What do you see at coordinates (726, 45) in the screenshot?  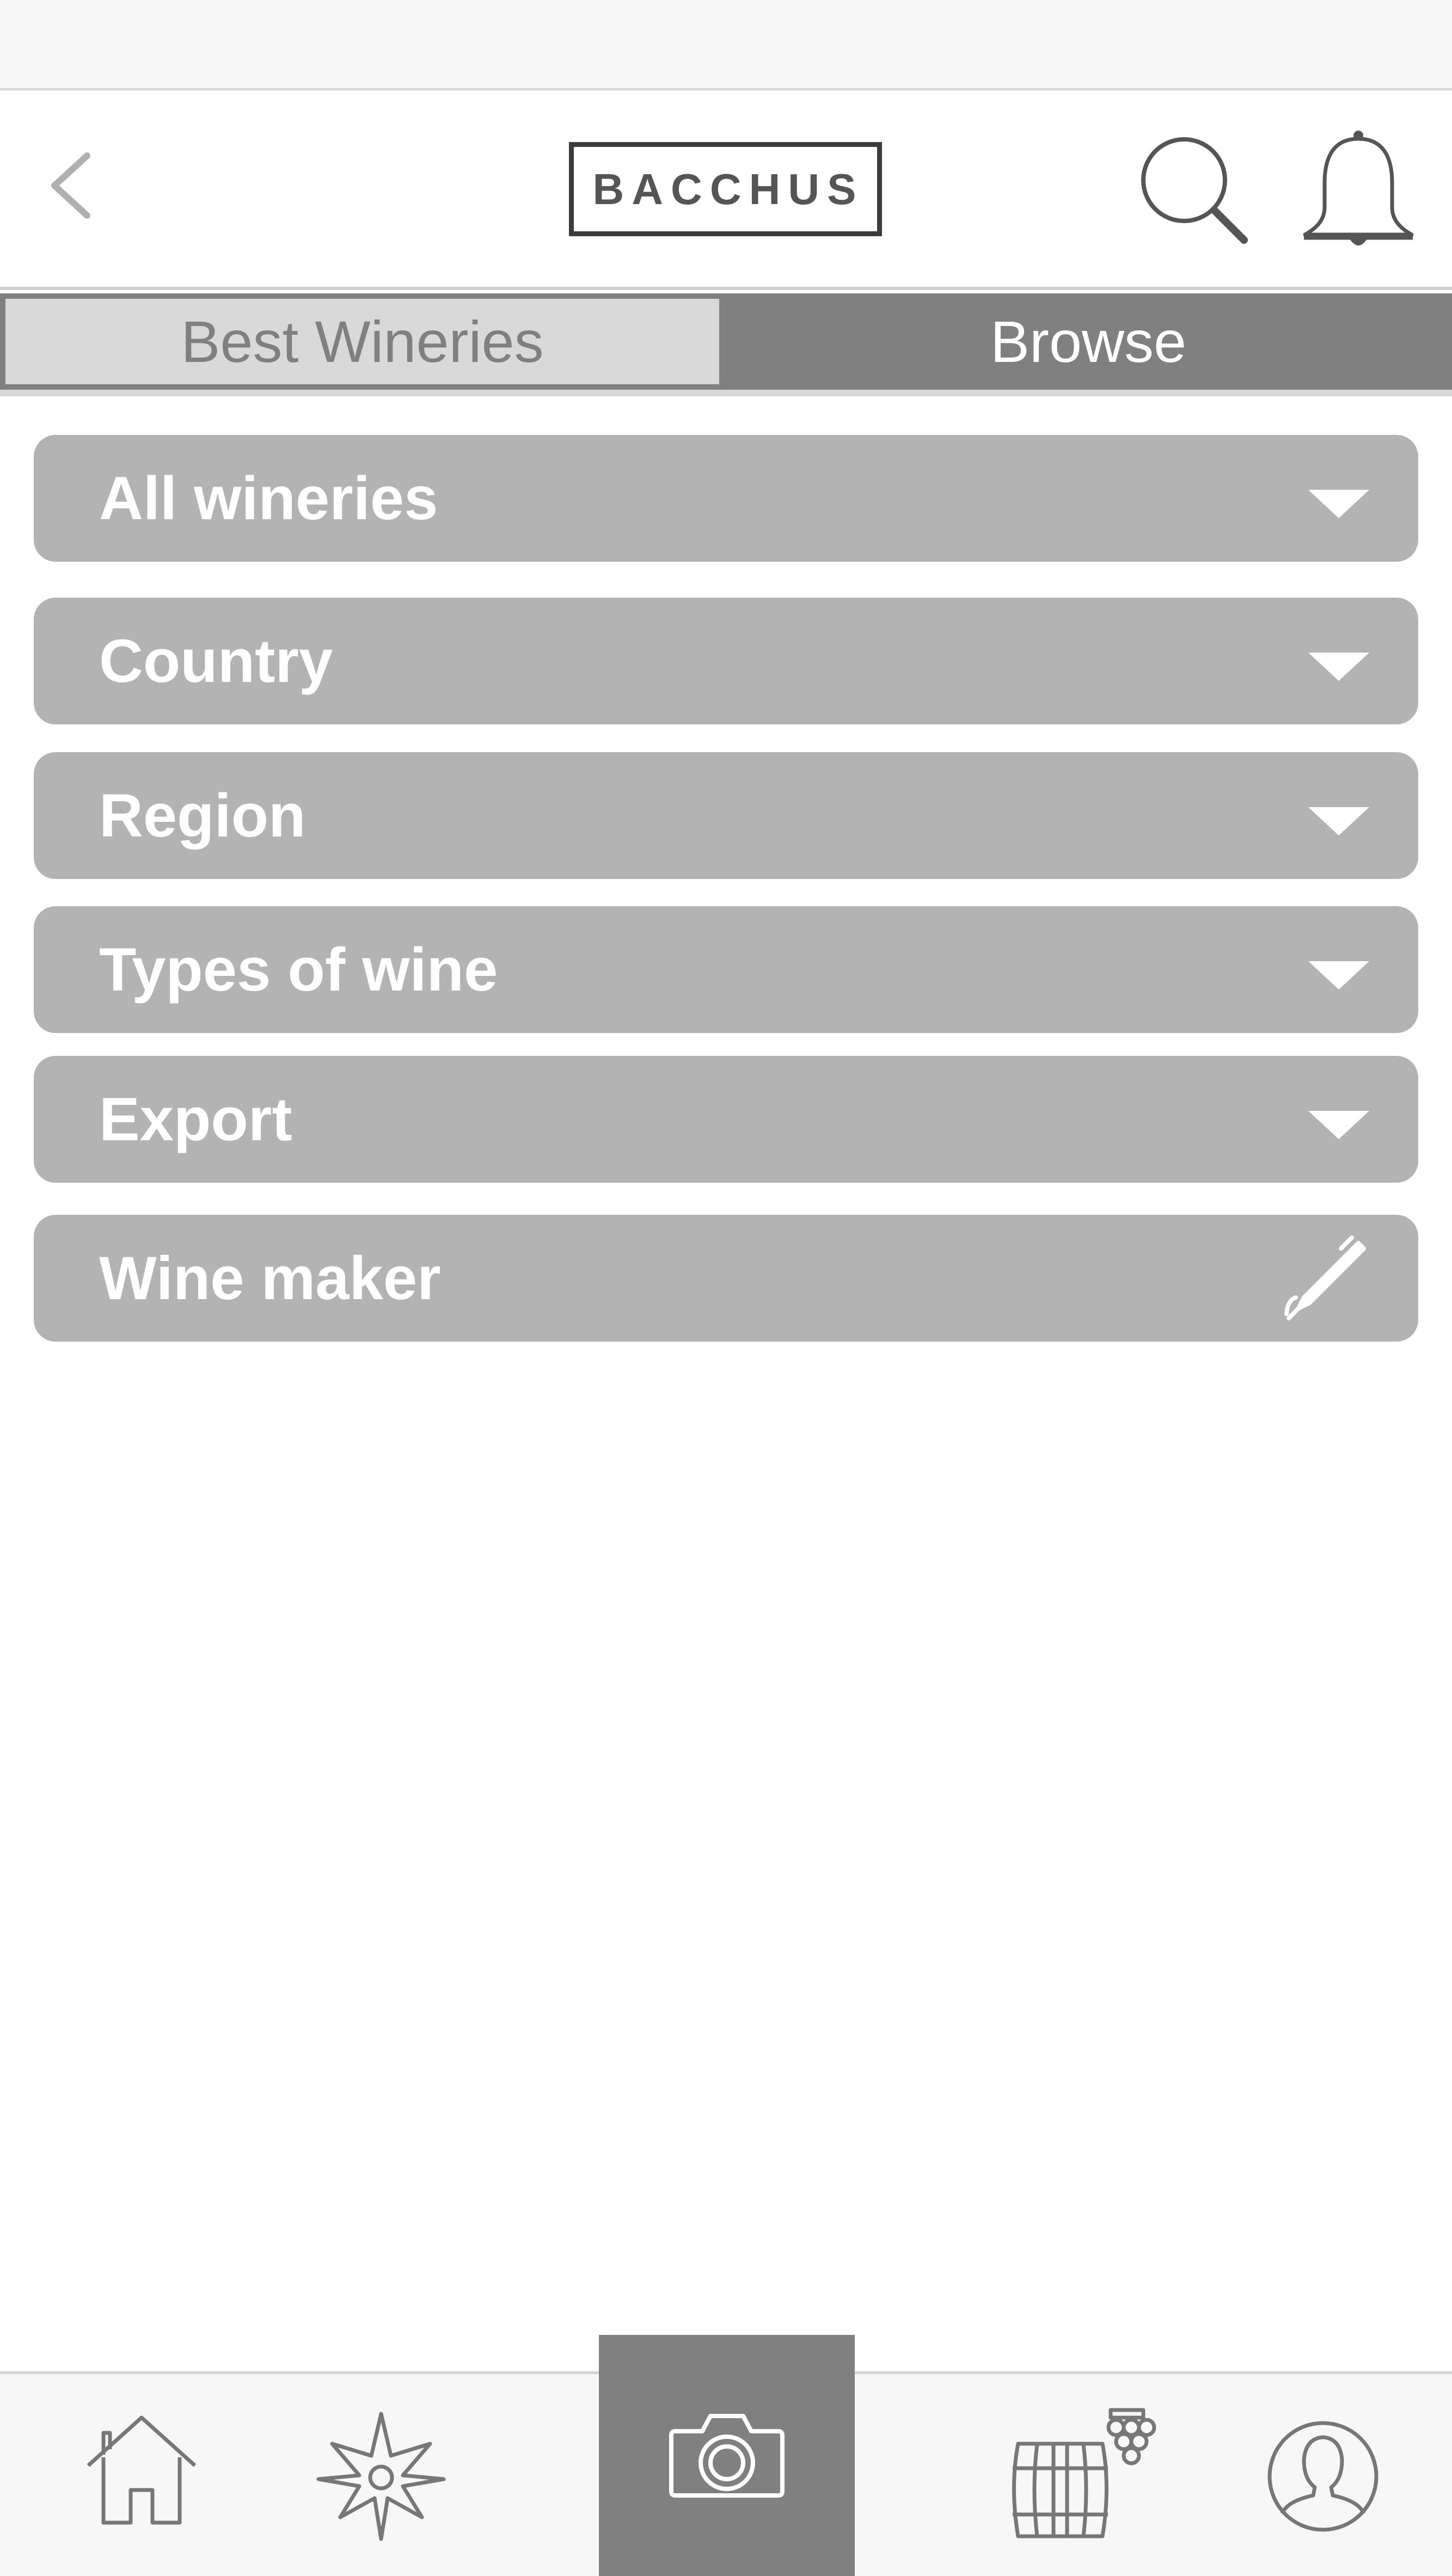 I see `status-bar` at bounding box center [726, 45].